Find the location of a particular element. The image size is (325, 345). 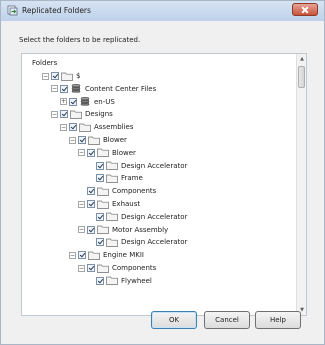

tree-row: − Engine MKII is located at coordinates (106, 255).